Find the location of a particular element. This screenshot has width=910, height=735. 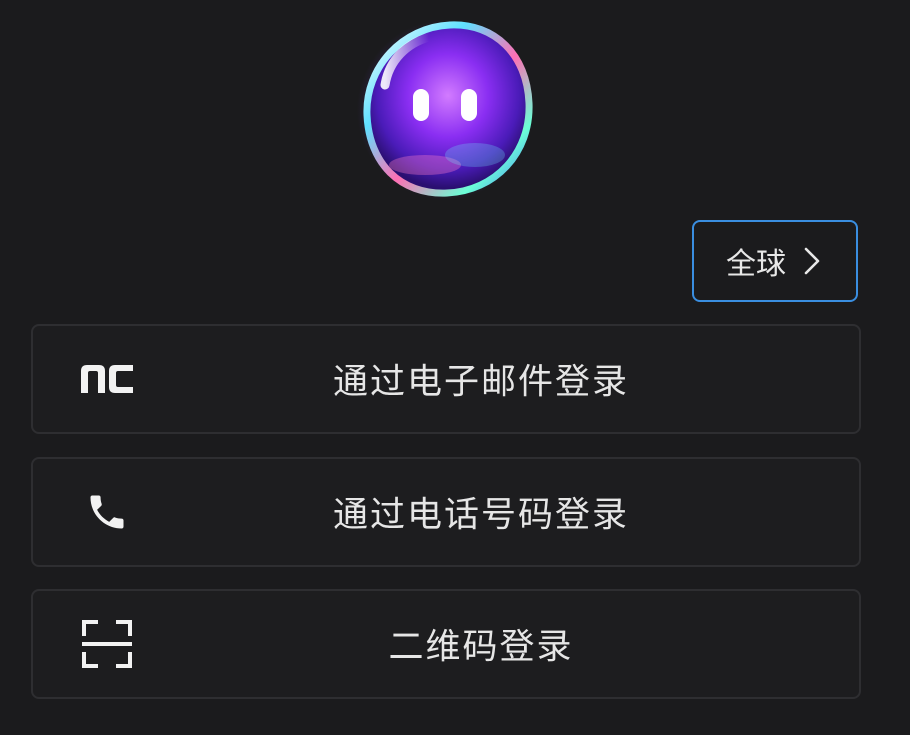

email-login-button: 通过电子邮件登录 is located at coordinates (446, 379).